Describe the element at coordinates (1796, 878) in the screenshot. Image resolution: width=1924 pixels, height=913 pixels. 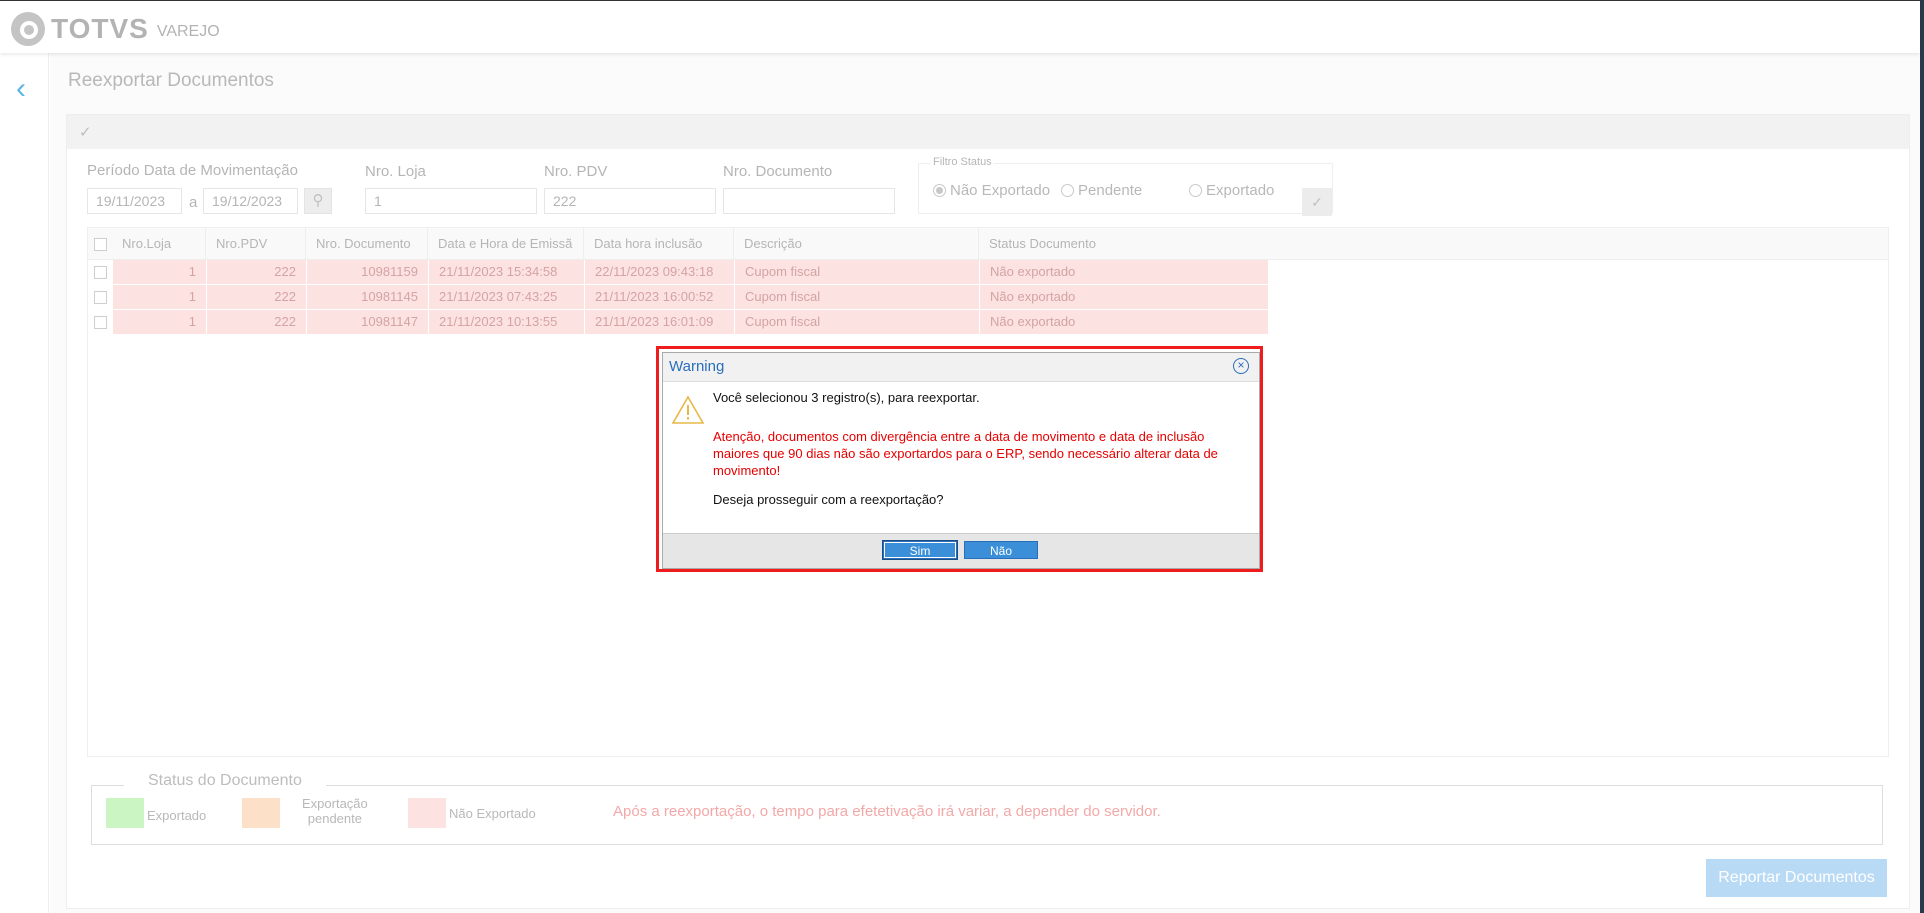
I see `reexport-documents-button: Reportar Documentos` at that location.